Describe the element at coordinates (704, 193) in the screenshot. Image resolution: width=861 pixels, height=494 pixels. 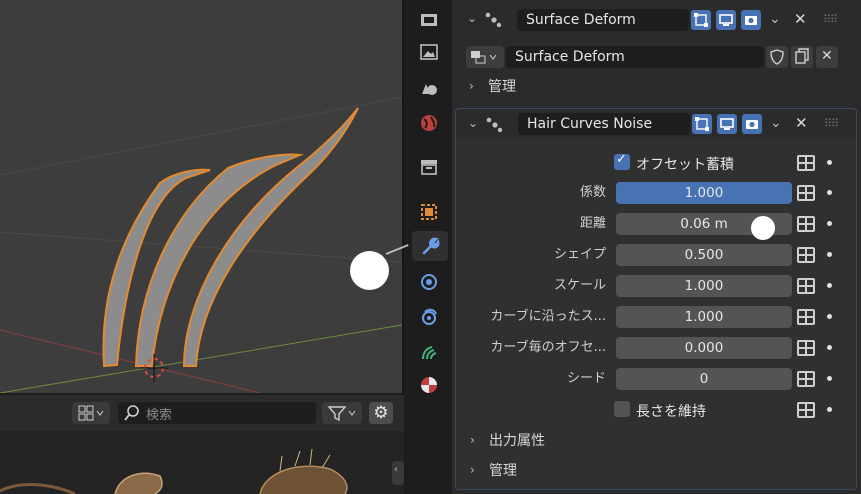
I see `factor-field: 1.000` at that location.